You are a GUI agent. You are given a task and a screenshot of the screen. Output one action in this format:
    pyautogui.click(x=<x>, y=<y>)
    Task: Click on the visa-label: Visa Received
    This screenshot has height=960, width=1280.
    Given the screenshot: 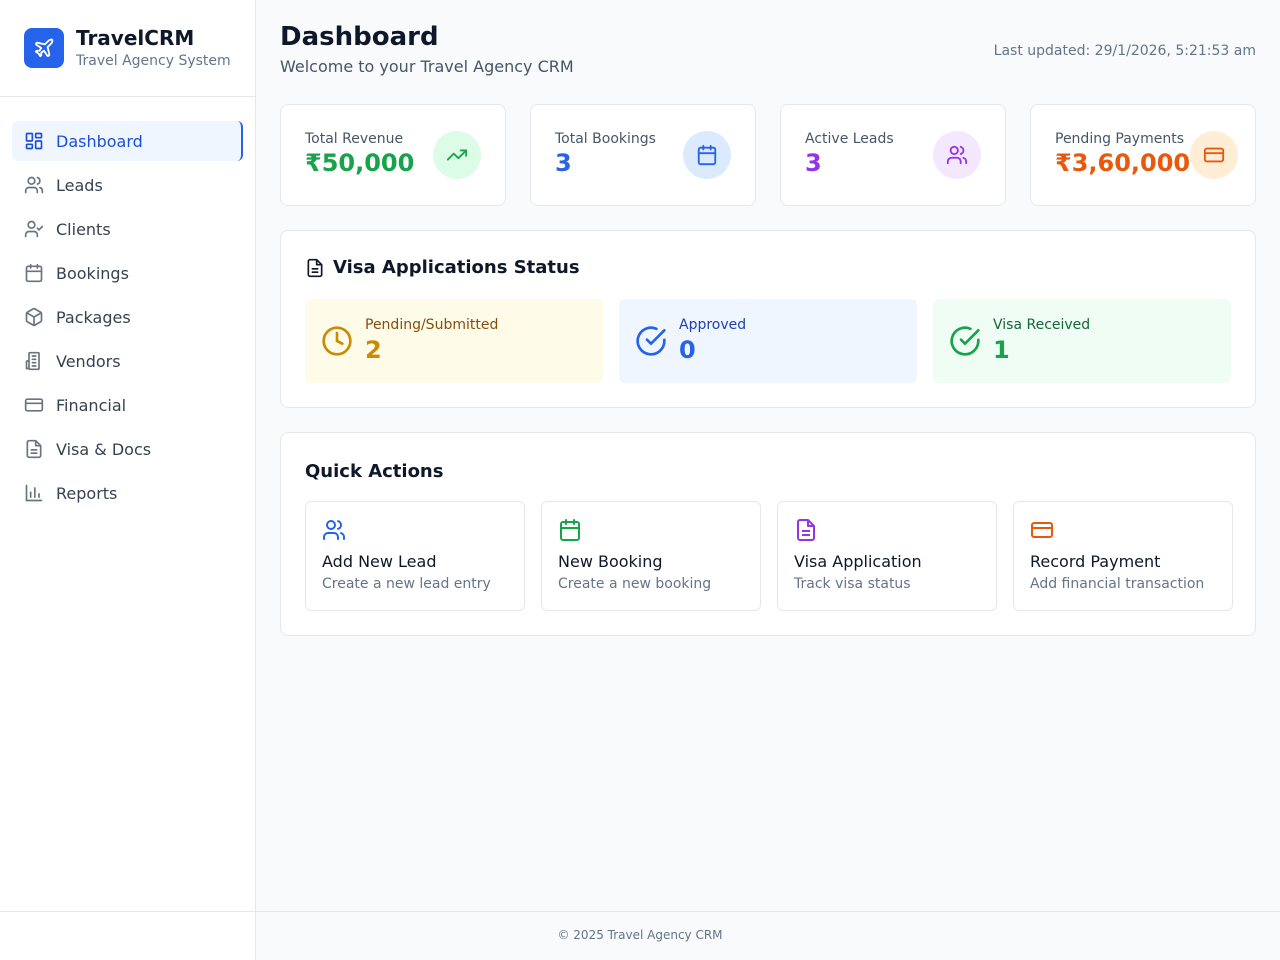 What is the action you would take?
    pyautogui.click(x=1042, y=325)
    